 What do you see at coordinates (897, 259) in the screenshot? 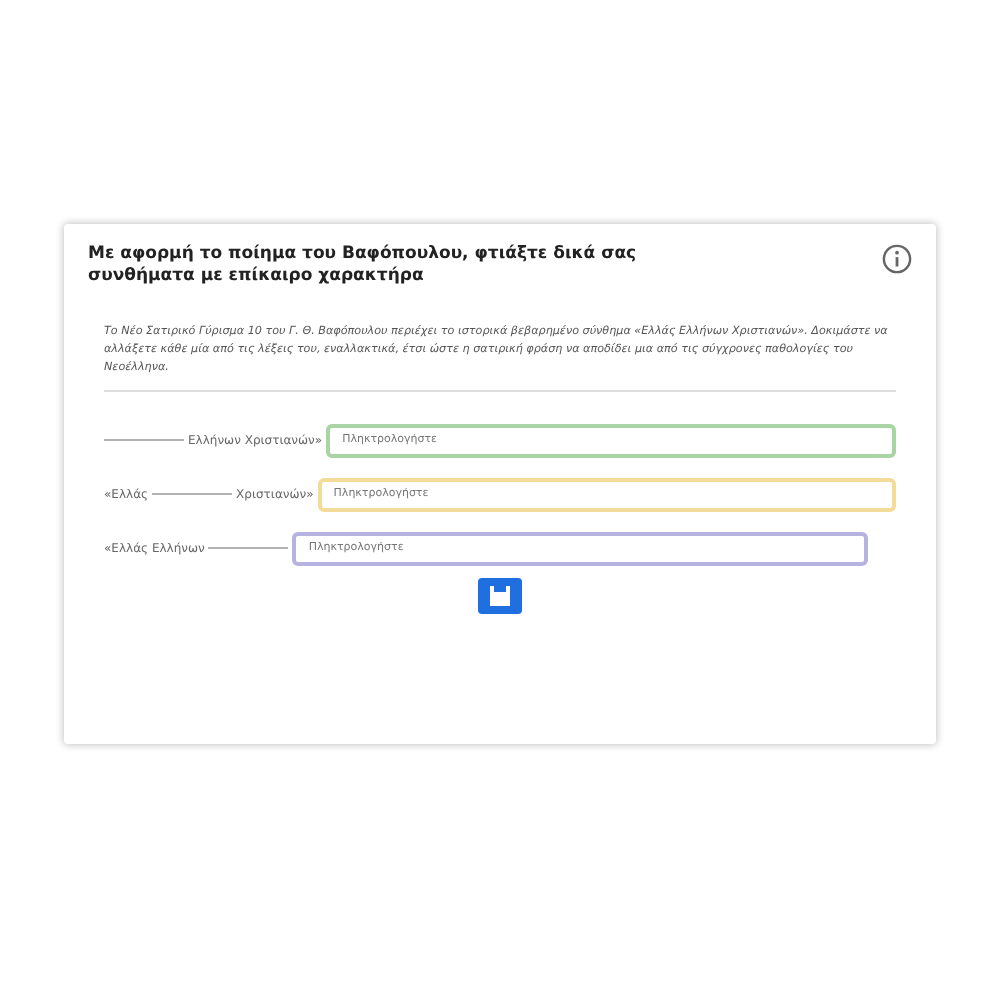
I see `info-icon` at bounding box center [897, 259].